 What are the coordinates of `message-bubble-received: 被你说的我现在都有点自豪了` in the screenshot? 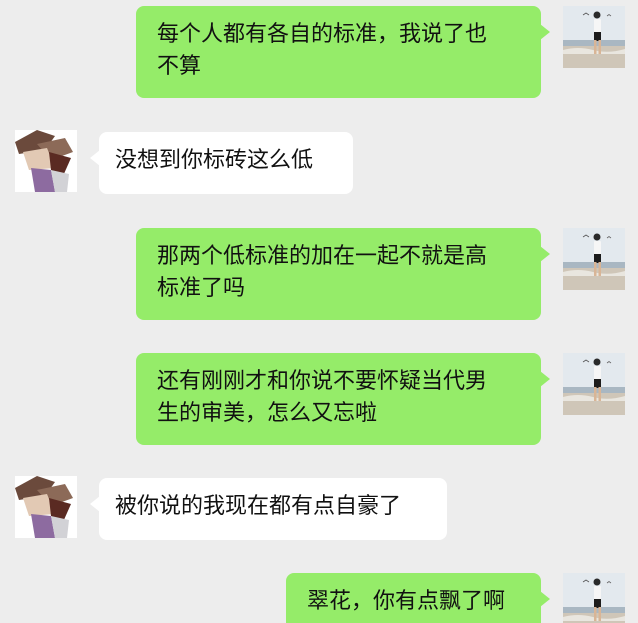 It's located at (268, 509).